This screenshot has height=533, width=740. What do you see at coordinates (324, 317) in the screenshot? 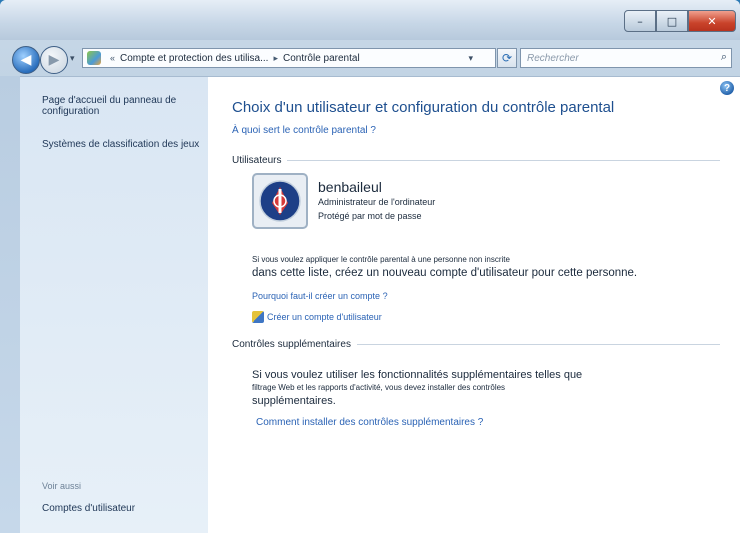
I see `create-account-label: Créer un compte d'utilisateur` at bounding box center [324, 317].